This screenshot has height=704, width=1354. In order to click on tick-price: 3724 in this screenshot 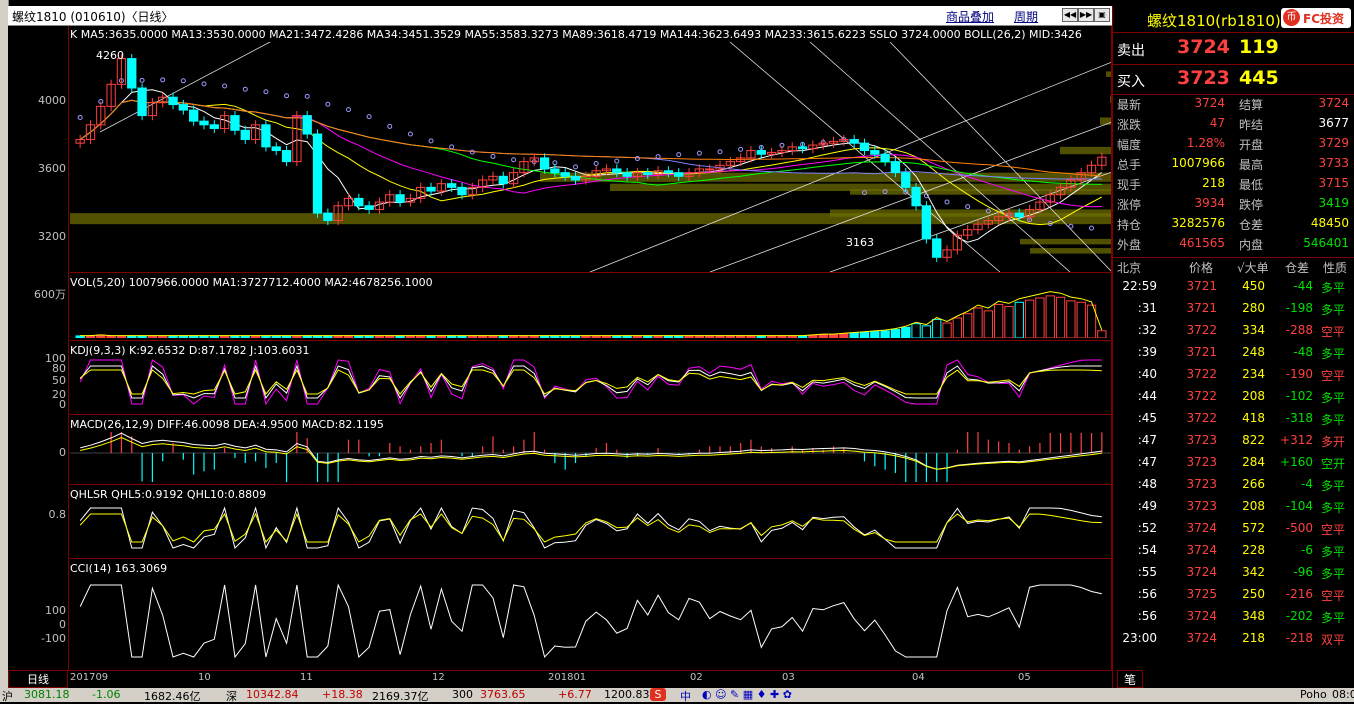, I will do `click(1201, 638)`.